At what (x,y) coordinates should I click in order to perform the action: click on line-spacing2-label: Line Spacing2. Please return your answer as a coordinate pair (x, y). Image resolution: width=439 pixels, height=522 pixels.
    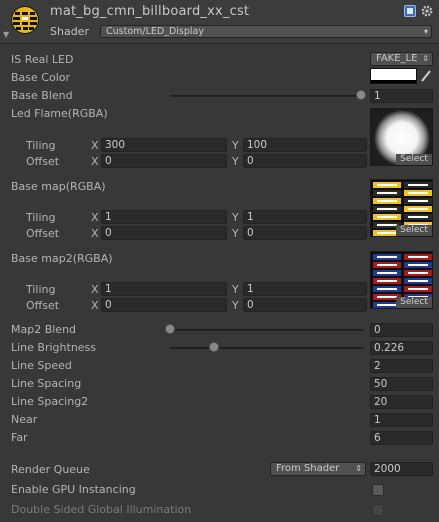
    Looking at the image, I should click on (50, 401).